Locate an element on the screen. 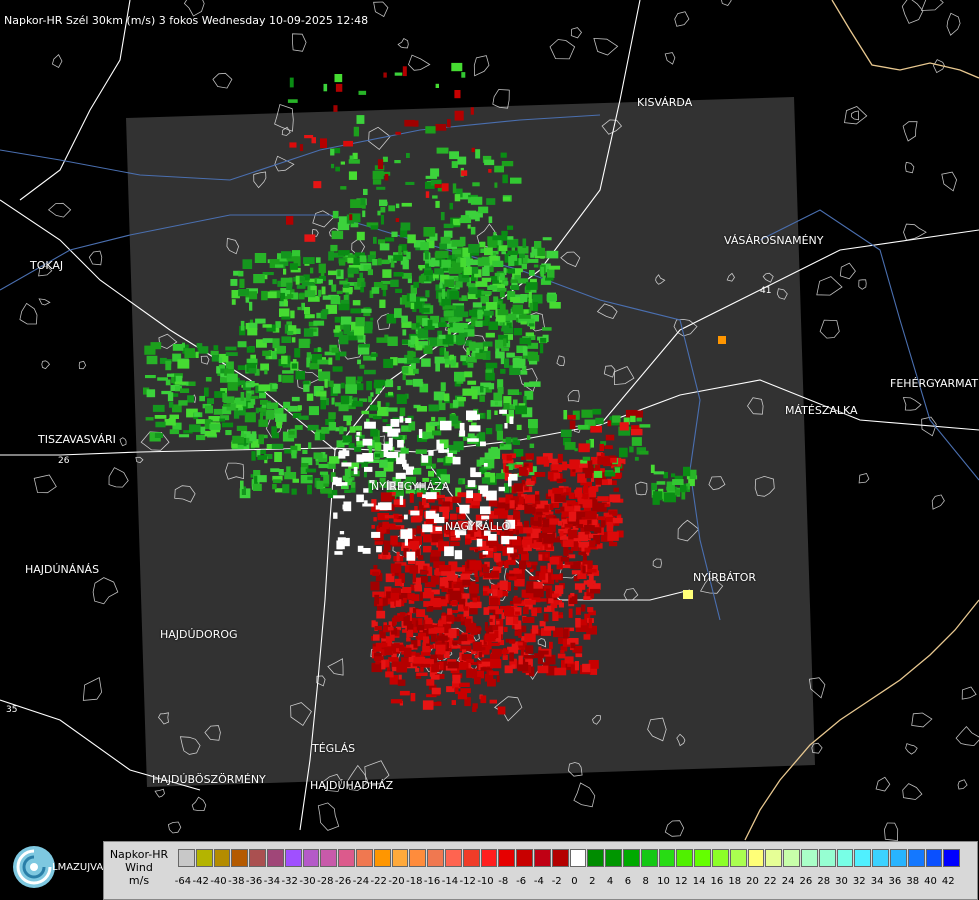 The image size is (979, 900). logo-text: LMAZUJVAR is located at coordinates (81, 867).